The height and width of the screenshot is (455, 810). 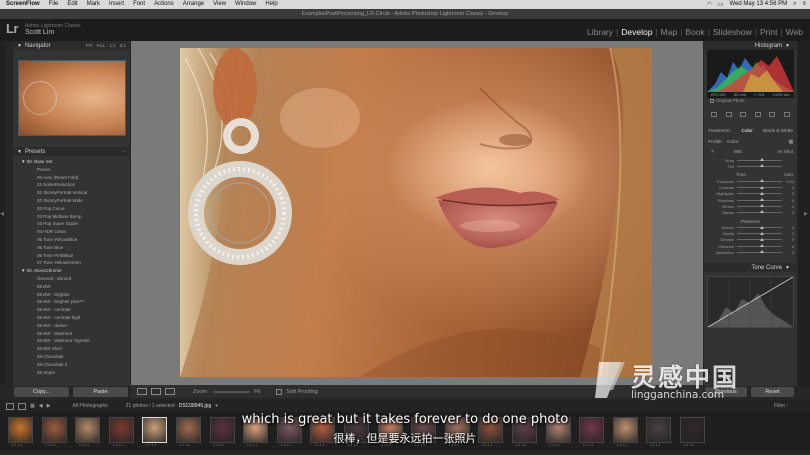 What do you see at coordinates (271, 4) in the screenshot?
I see `menu-help: Help` at bounding box center [271, 4].